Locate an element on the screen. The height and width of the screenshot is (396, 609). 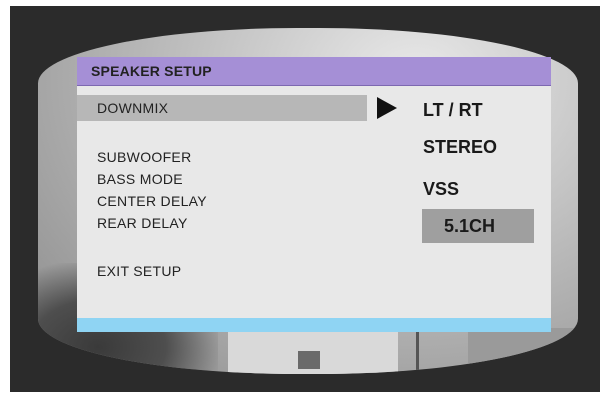
menu-footer-bar is located at coordinates (314, 325).